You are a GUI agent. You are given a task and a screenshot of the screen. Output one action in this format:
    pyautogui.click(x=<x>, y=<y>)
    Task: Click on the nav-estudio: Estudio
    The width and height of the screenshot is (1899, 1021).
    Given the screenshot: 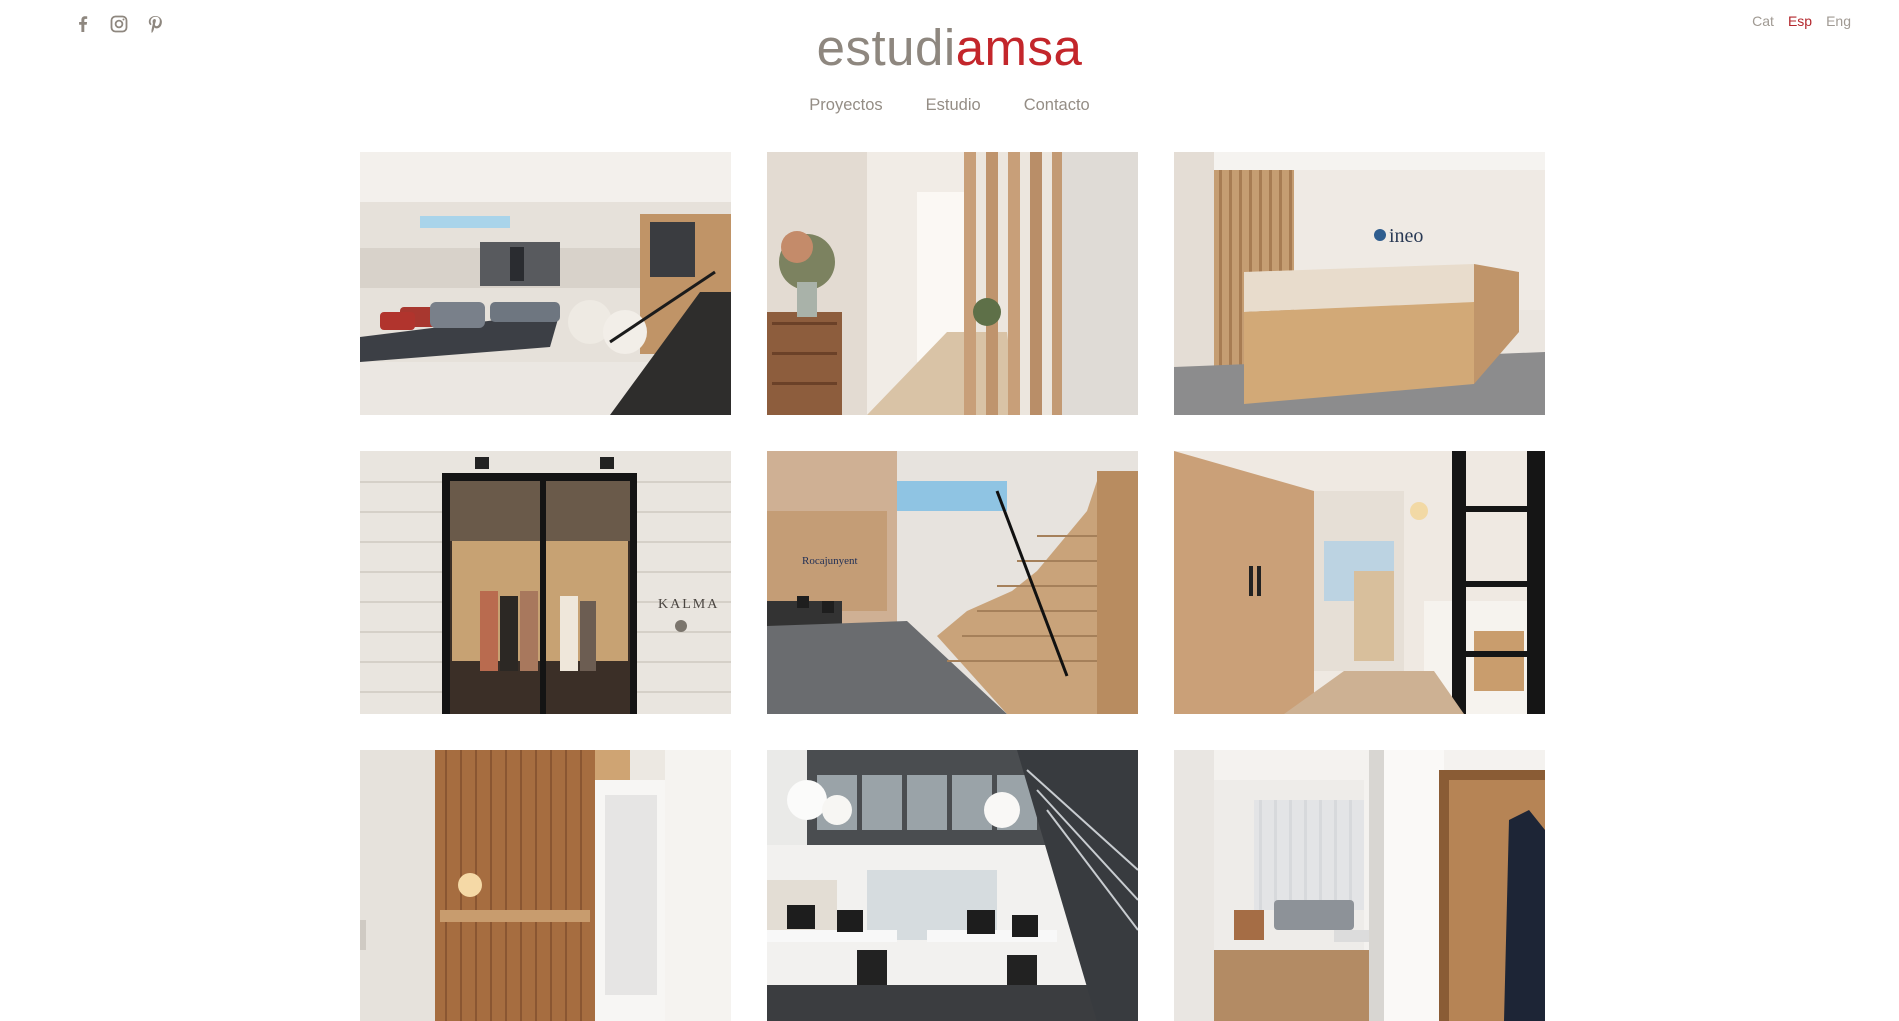 What is the action you would take?
    pyautogui.click(x=953, y=105)
    